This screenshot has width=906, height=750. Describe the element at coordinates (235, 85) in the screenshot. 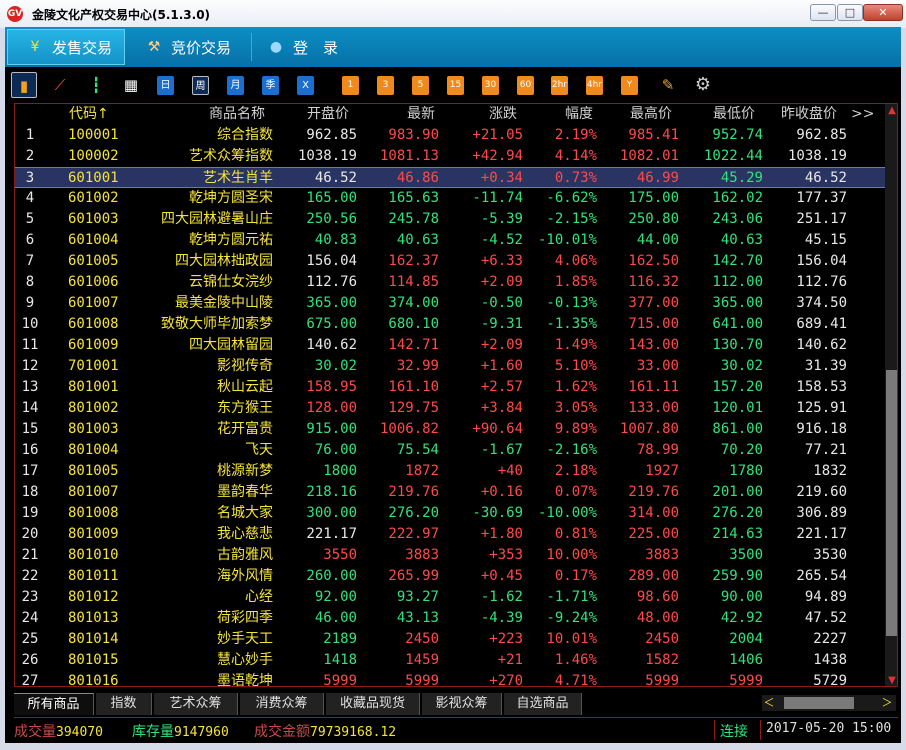

I see `period-month-button: 月` at that location.